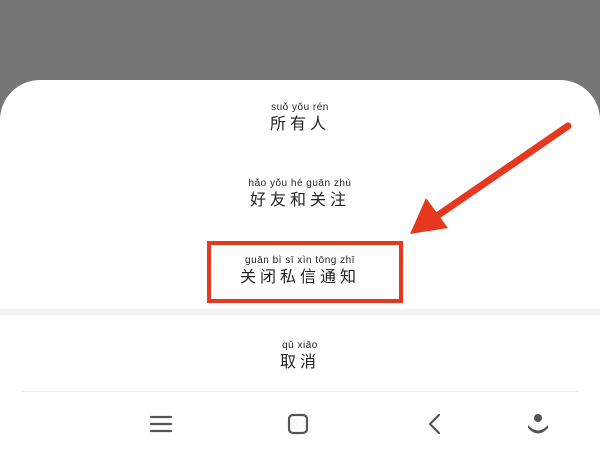 Image resolution: width=600 pixels, height=450 pixels. I want to click on option-everyone-pinyin: suǒ yǒu rén, so click(300, 107).